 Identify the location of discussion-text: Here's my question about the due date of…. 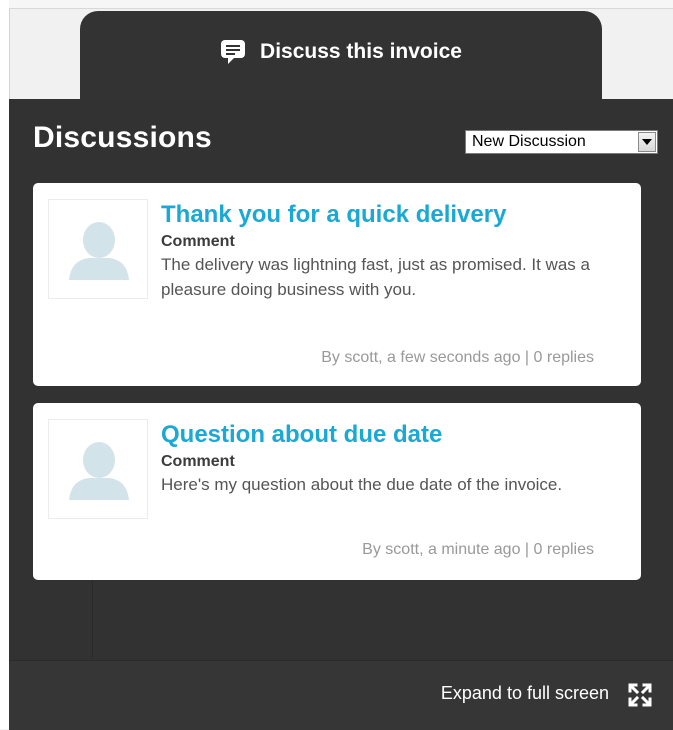
(362, 484).